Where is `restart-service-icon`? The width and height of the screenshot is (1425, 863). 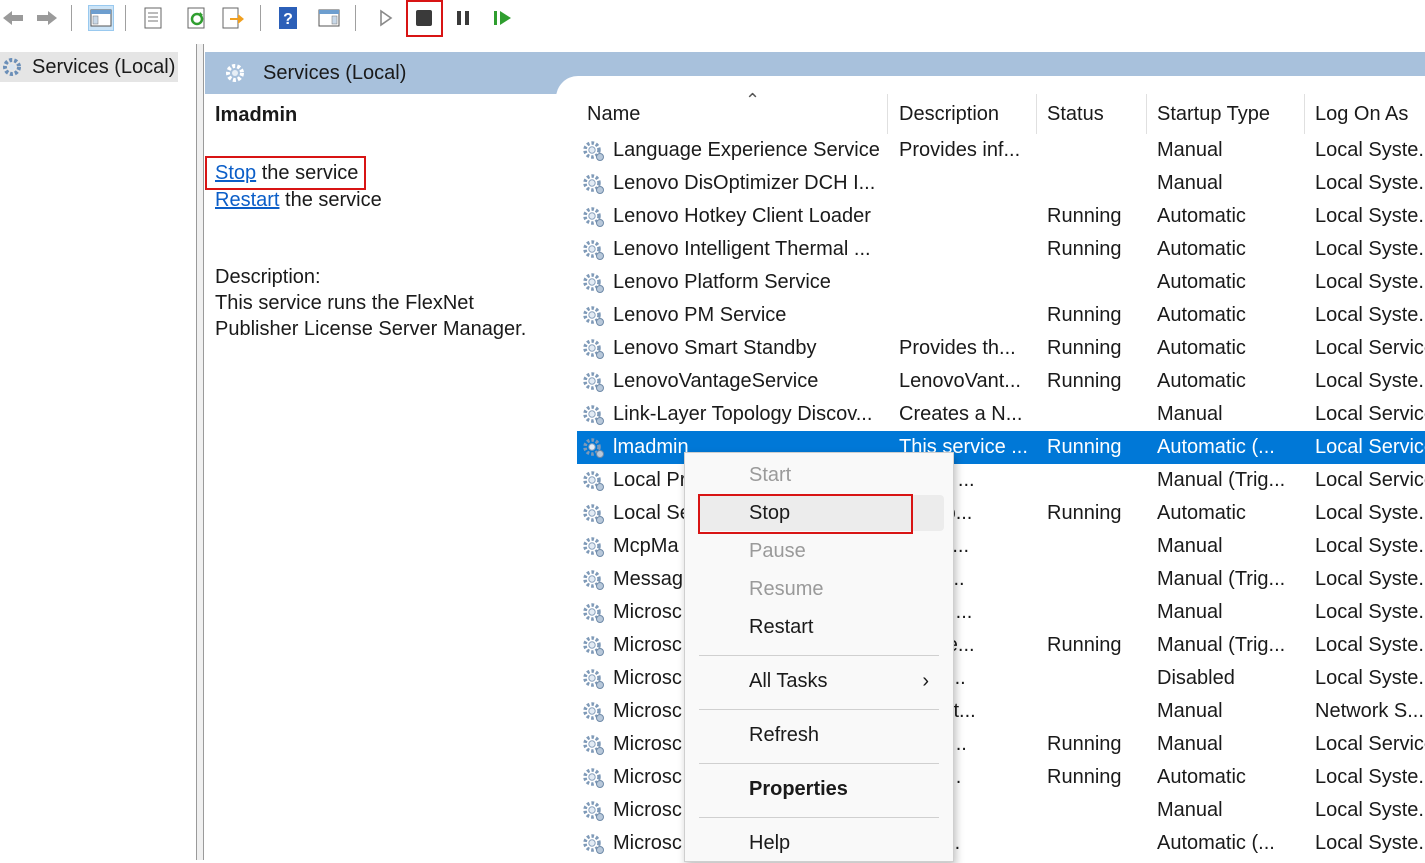
restart-service-icon is located at coordinates (503, 18).